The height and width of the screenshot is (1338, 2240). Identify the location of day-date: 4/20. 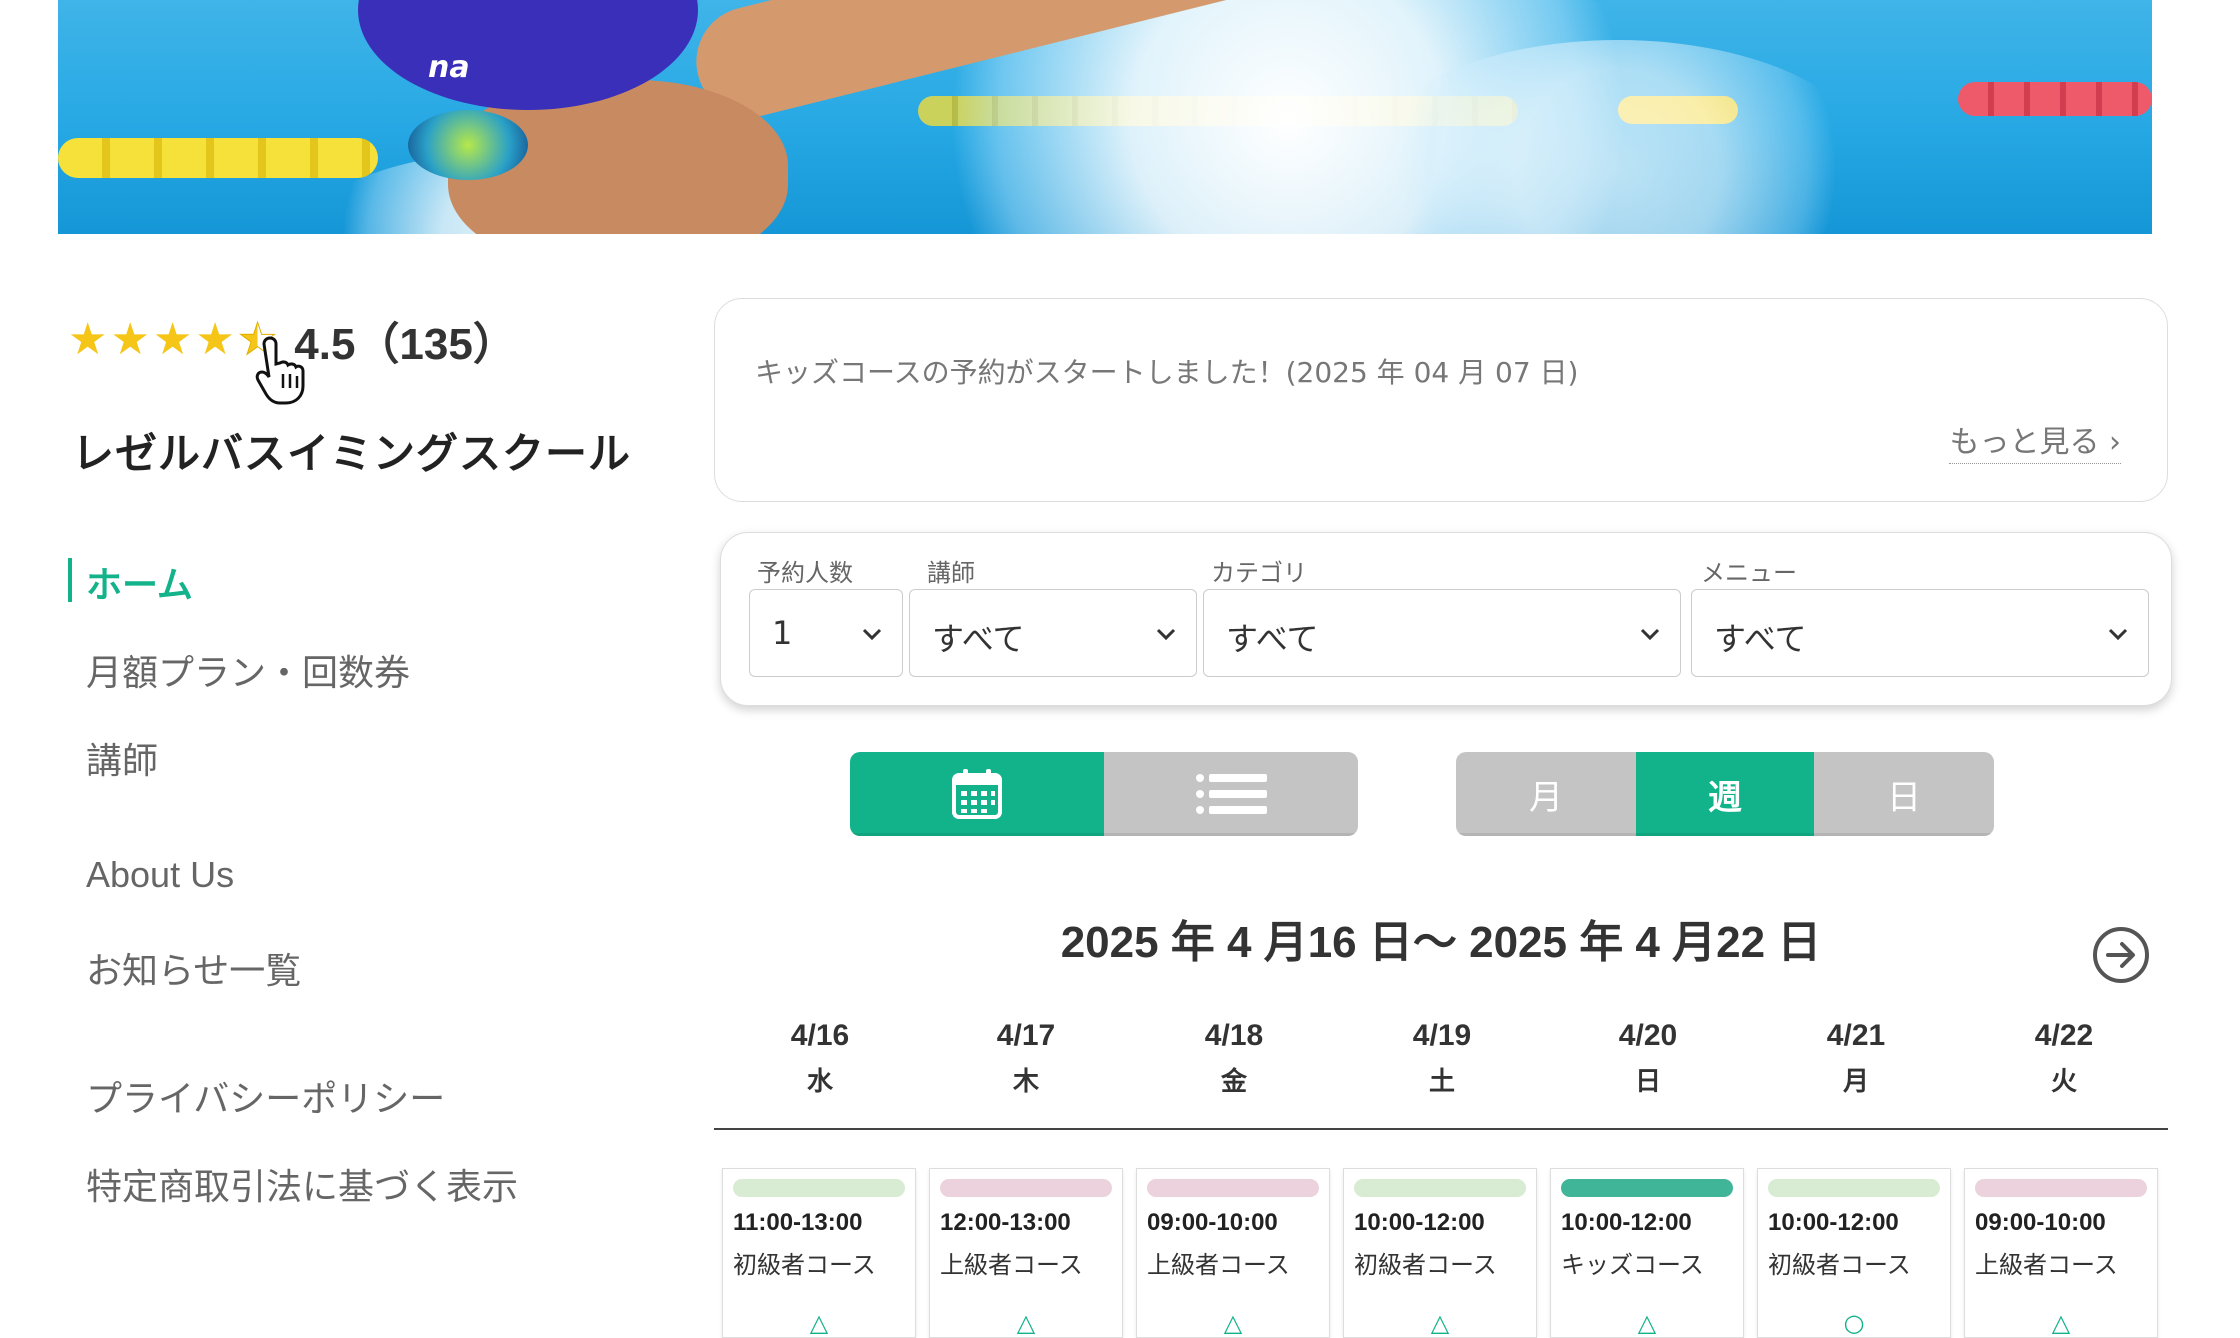
(1648, 1035).